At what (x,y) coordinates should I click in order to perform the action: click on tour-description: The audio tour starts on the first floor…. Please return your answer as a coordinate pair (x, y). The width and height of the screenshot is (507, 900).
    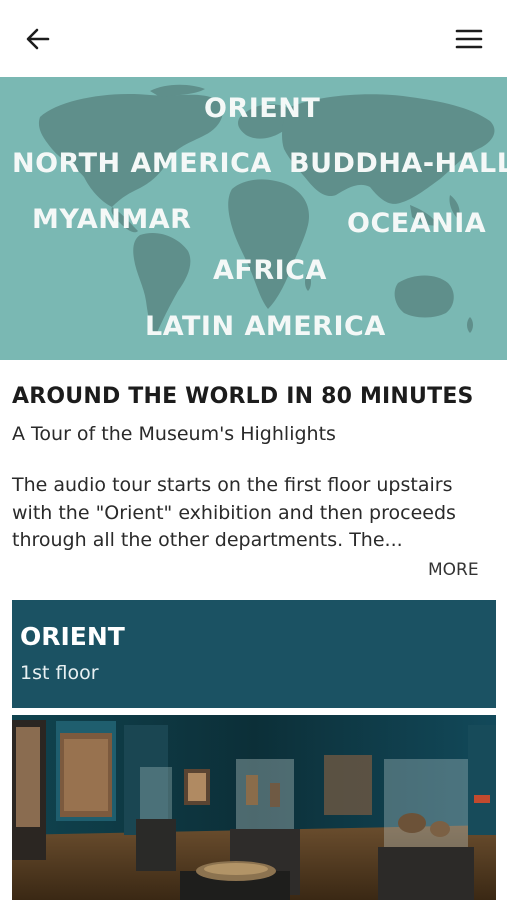
    Looking at the image, I should click on (234, 512).